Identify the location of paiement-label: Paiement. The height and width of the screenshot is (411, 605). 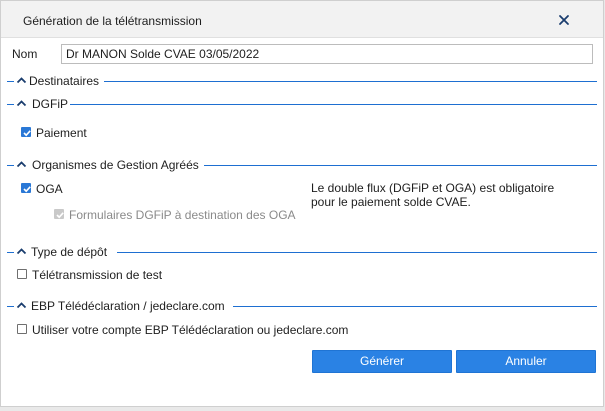
(61, 133).